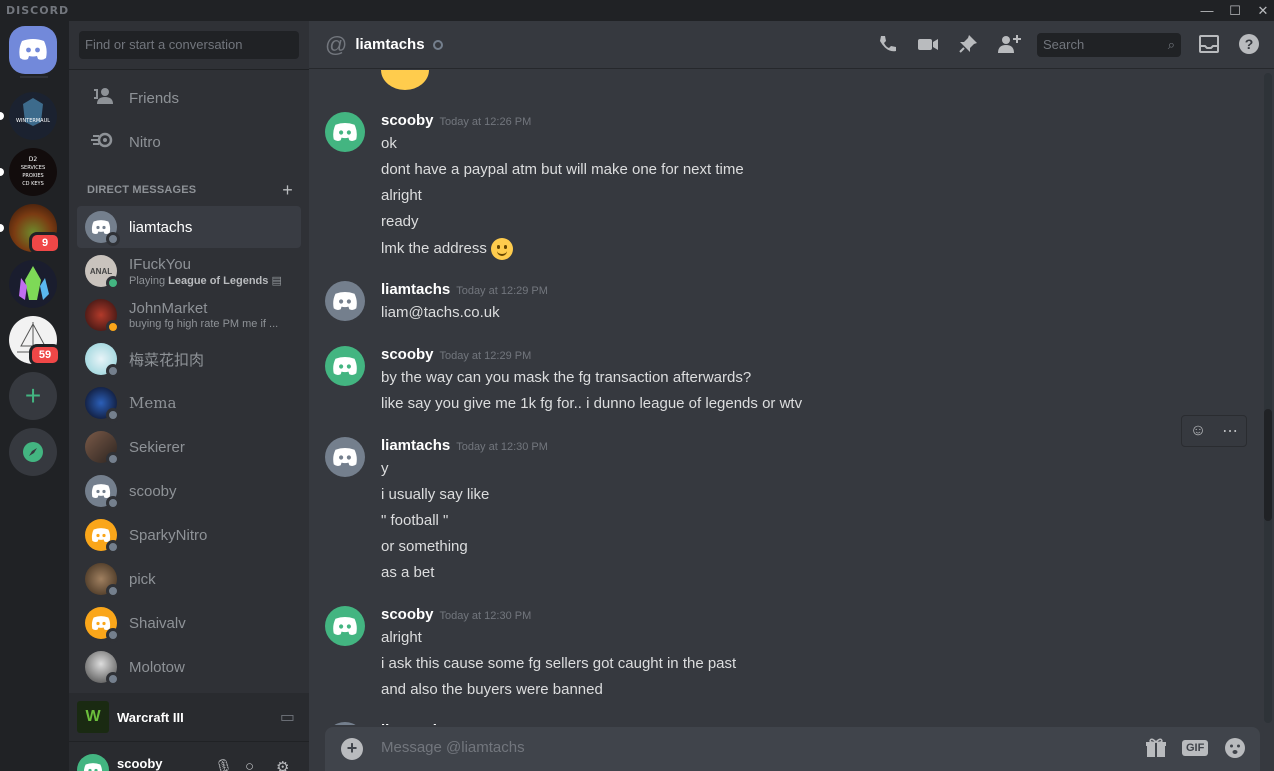  What do you see at coordinates (287, 190) in the screenshot?
I see `create-dm-button: +` at bounding box center [287, 190].